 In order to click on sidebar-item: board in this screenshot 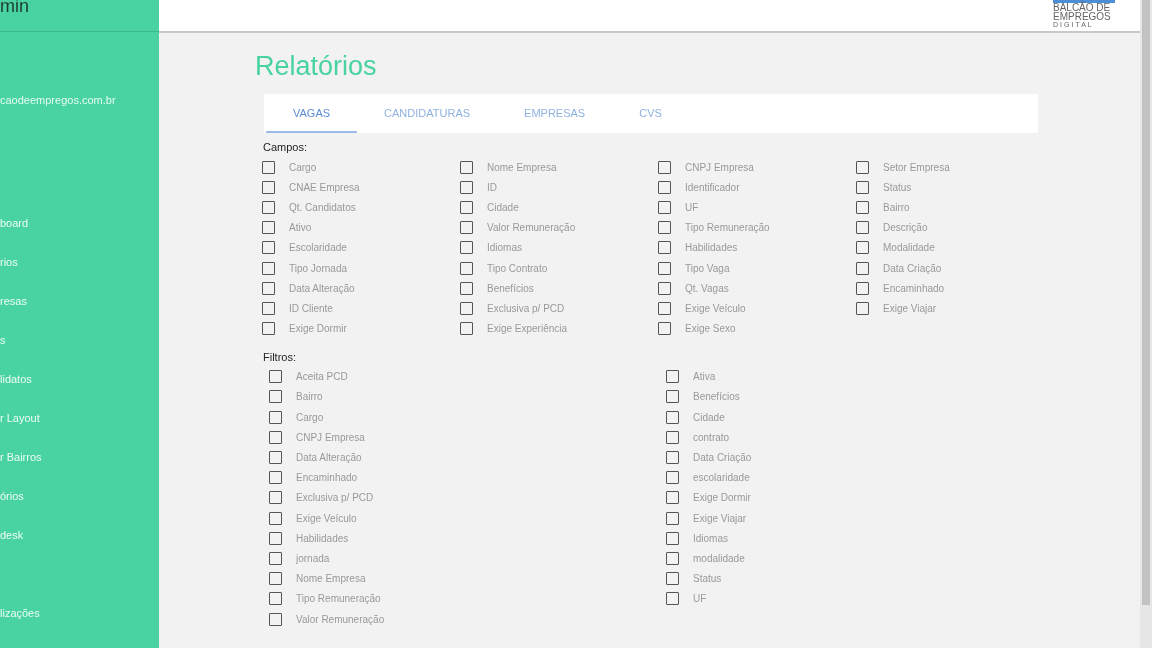, I will do `click(14, 235)`.